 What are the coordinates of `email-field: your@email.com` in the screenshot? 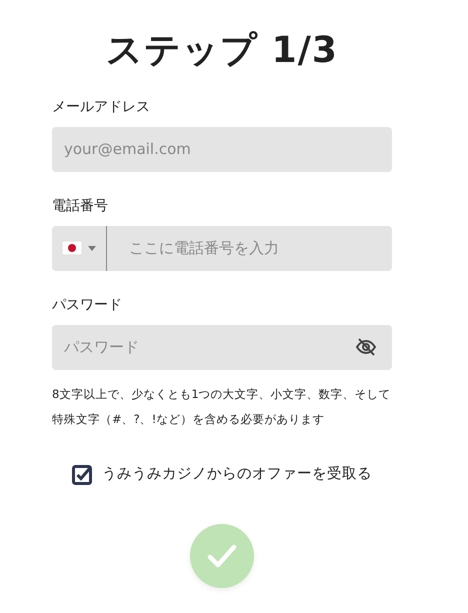 It's located at (222, 149).